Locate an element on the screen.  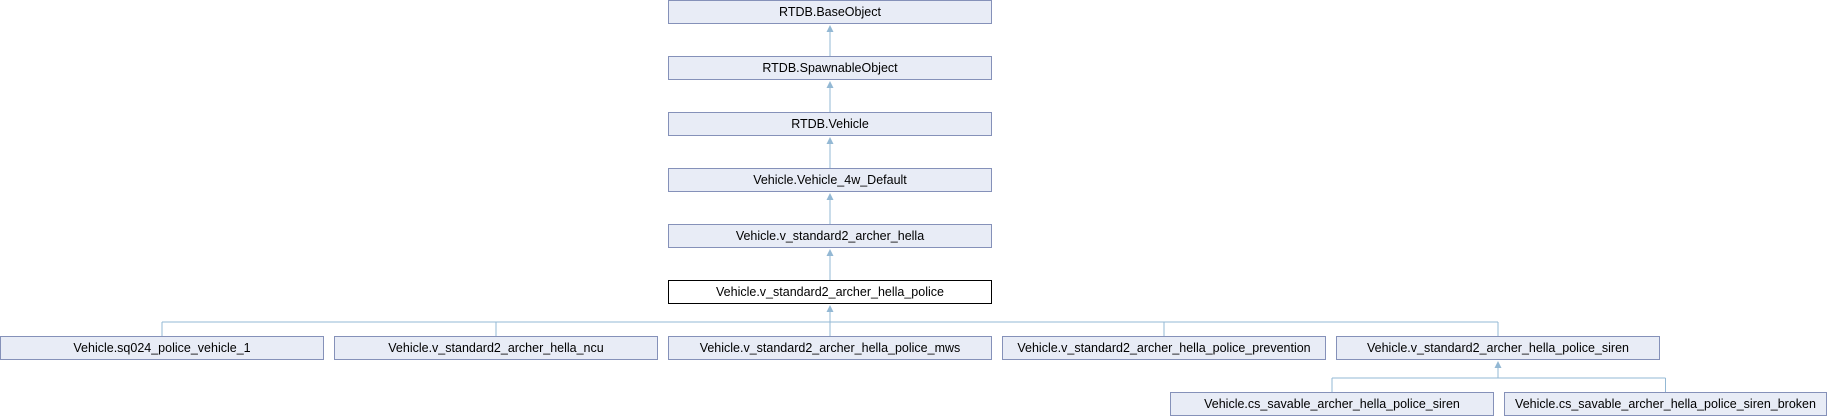
node-archer-hella: Vehicle.v_standard2_archer_hella is located at coordinates (830, 236).